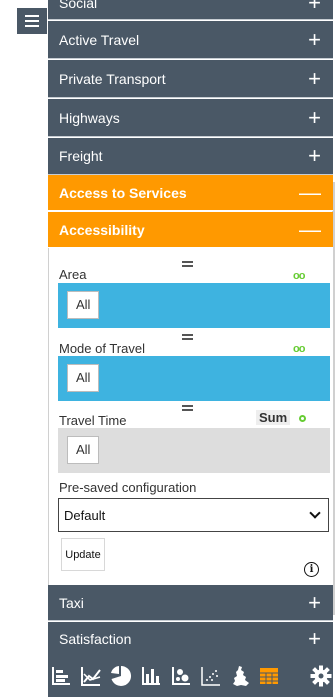  Describe the element at coordinates (211, 676) in the screenshot. I see `scatter-plot-icon` at that location.